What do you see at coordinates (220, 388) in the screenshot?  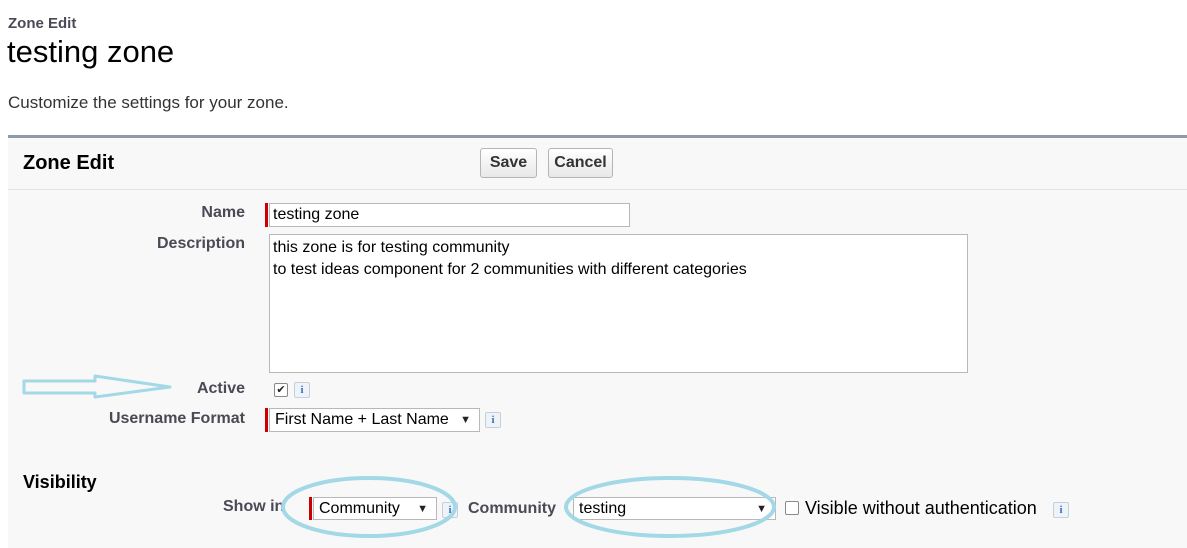 I see `active-label: Active` at bounding box center [220, 388].